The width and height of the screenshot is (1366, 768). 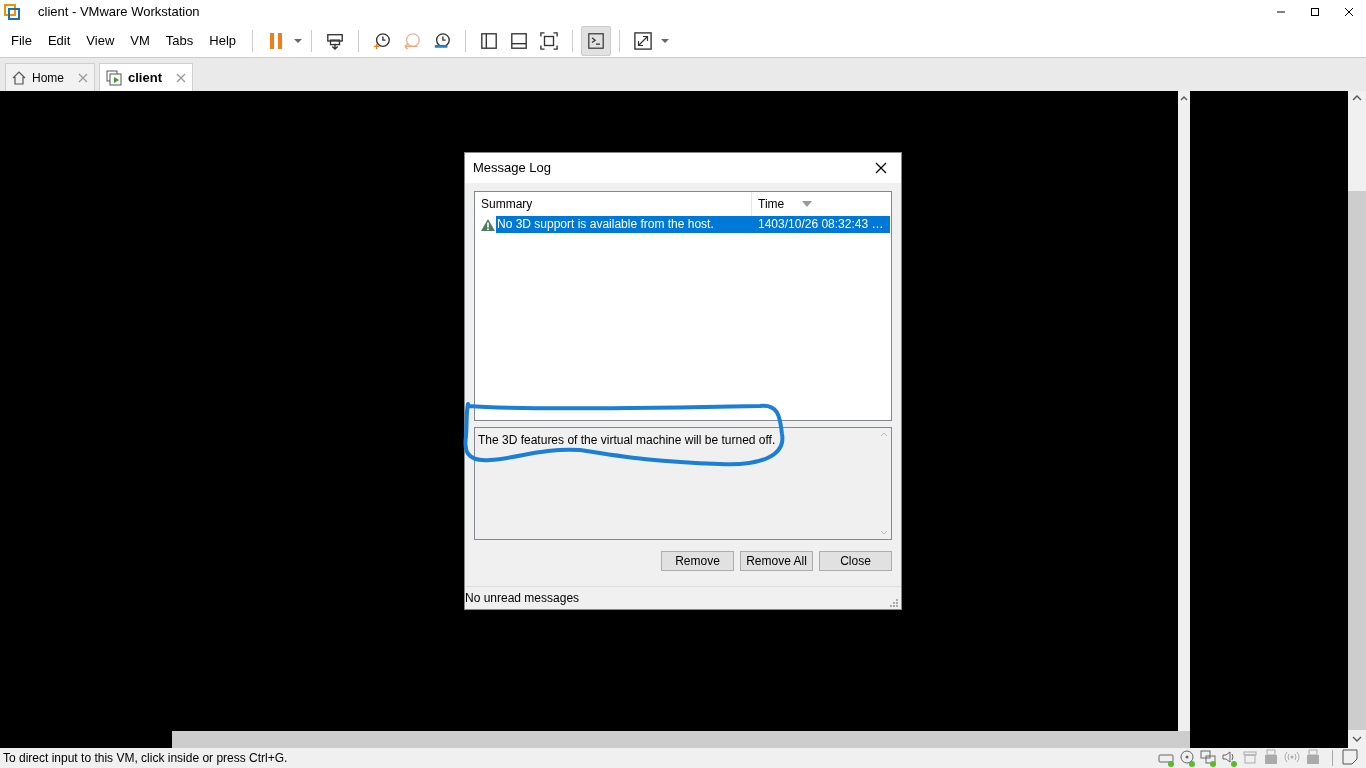 I want to click on dialog-button: Remove All, so click(x=776, y=561).